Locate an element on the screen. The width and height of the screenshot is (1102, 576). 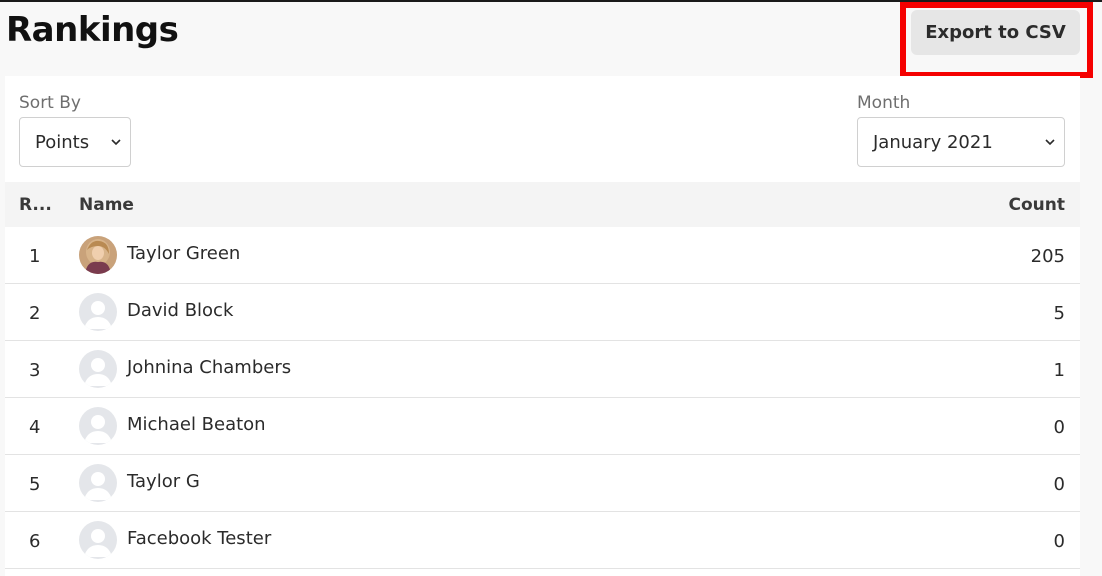
row-name: Taylor G is located at coordinates (163, 481).